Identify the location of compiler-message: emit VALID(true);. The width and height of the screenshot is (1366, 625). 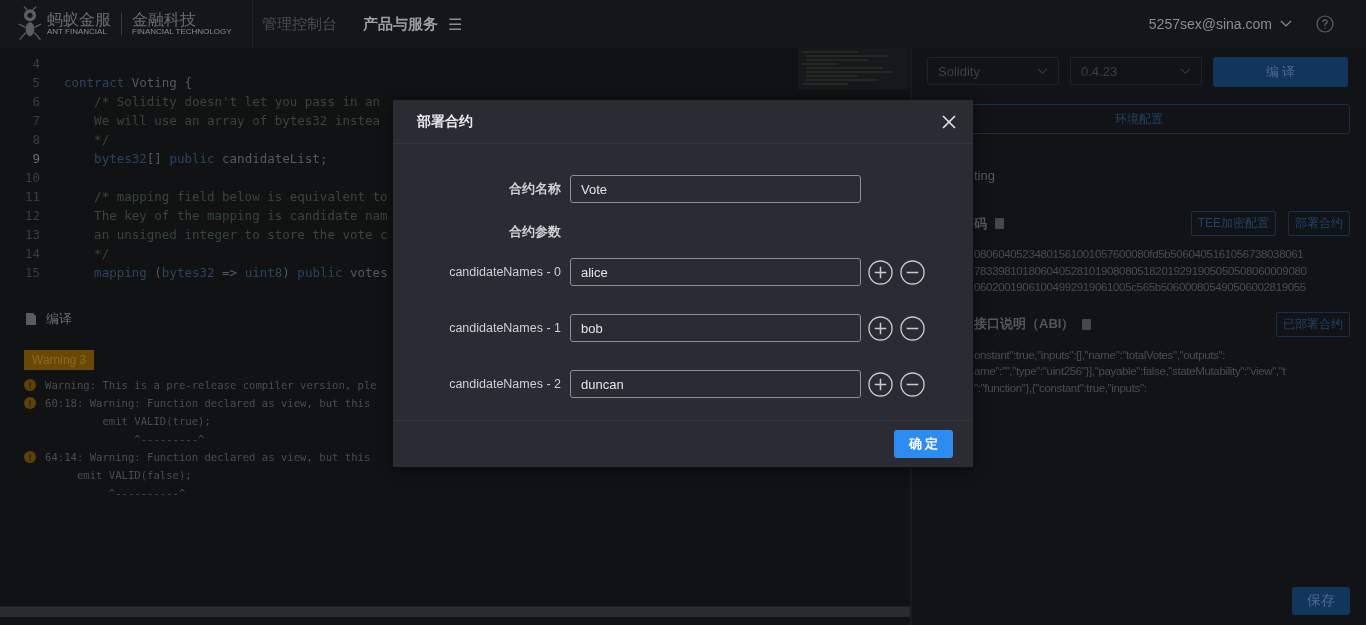
(156, 421).